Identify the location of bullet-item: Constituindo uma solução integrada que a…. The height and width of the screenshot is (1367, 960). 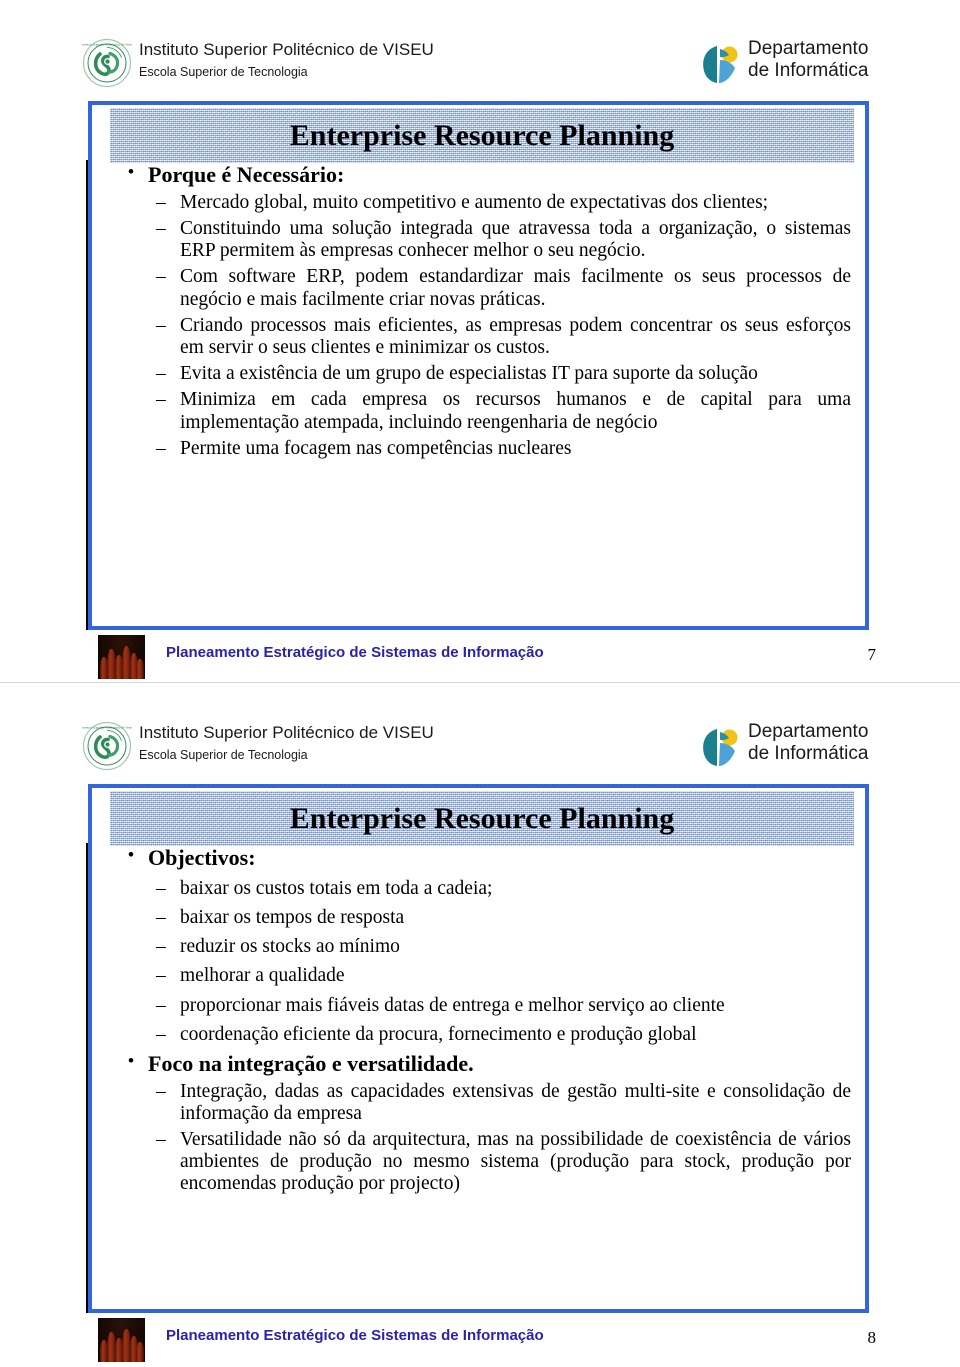
(478, 240).